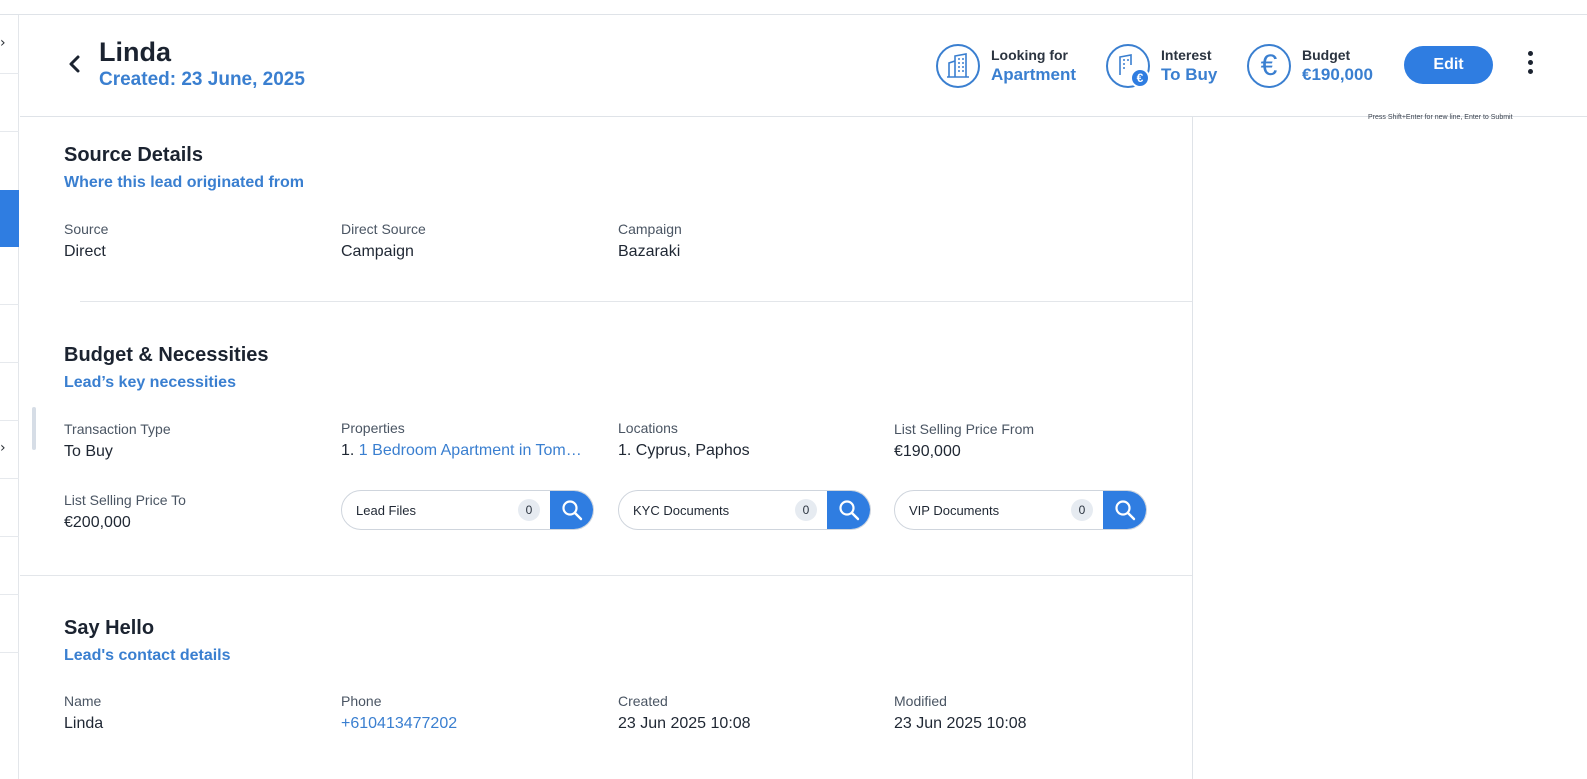 The height and width of the screenshot is (779, 1587). What do you see at coordinates (125, 512) in the screenshot?
I see `field-price-to: List Selling Price To €200,000` at bounding box center [125, 512].